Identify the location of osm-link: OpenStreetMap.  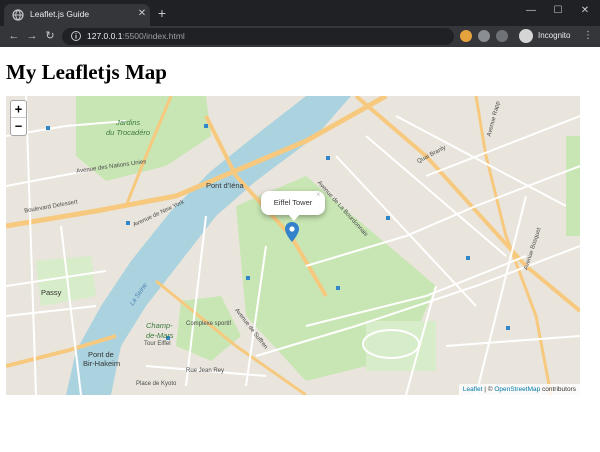
(517, 389).